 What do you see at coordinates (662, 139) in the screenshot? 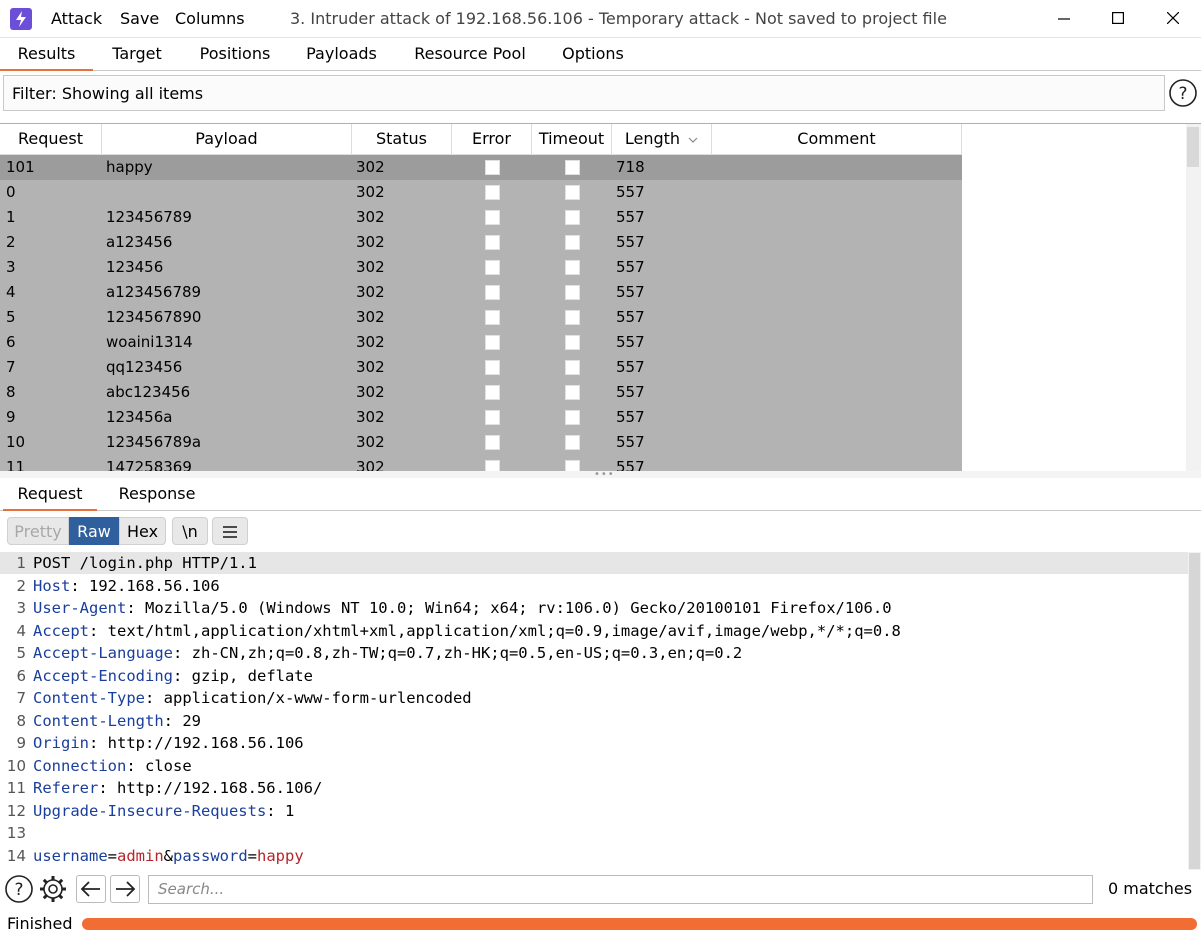
I see `column-header-length: Length` at bounding box center [662, 139].